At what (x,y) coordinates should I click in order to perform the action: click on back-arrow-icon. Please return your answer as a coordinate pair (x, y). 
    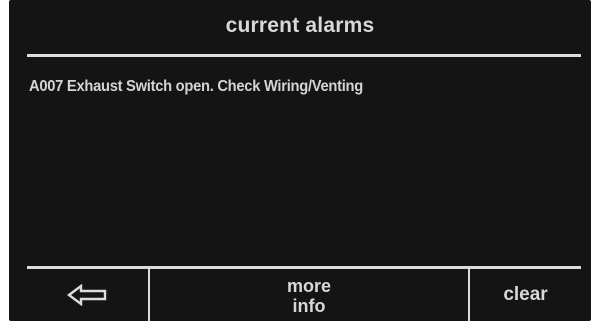
    Looking at the image, I should click on (87, 295).